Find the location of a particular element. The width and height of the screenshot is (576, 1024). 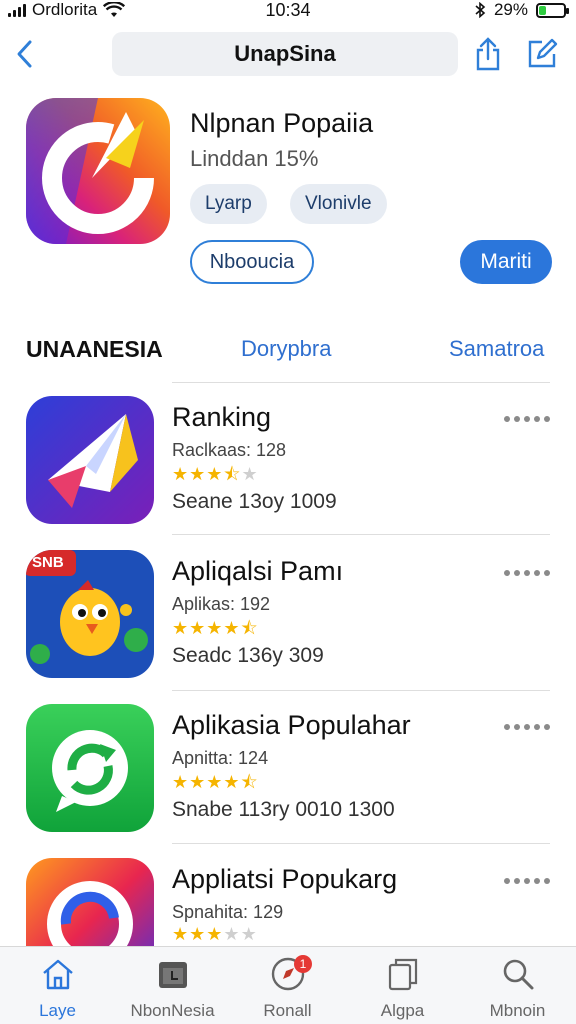

icon-badge-label: SNB is located at coordinates (48, 562).